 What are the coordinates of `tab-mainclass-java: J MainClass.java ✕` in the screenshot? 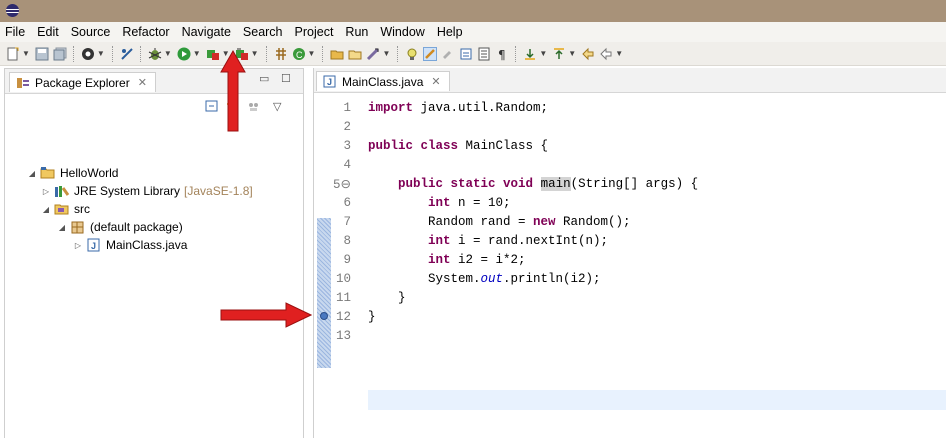 It's located at (383, 81).